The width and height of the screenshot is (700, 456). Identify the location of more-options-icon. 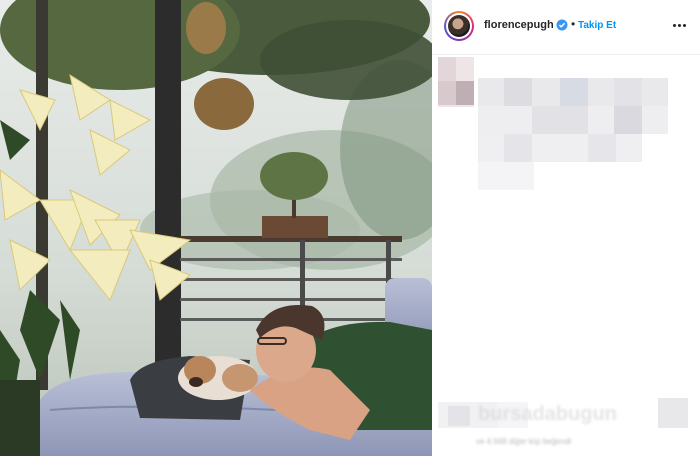
(680, 25).